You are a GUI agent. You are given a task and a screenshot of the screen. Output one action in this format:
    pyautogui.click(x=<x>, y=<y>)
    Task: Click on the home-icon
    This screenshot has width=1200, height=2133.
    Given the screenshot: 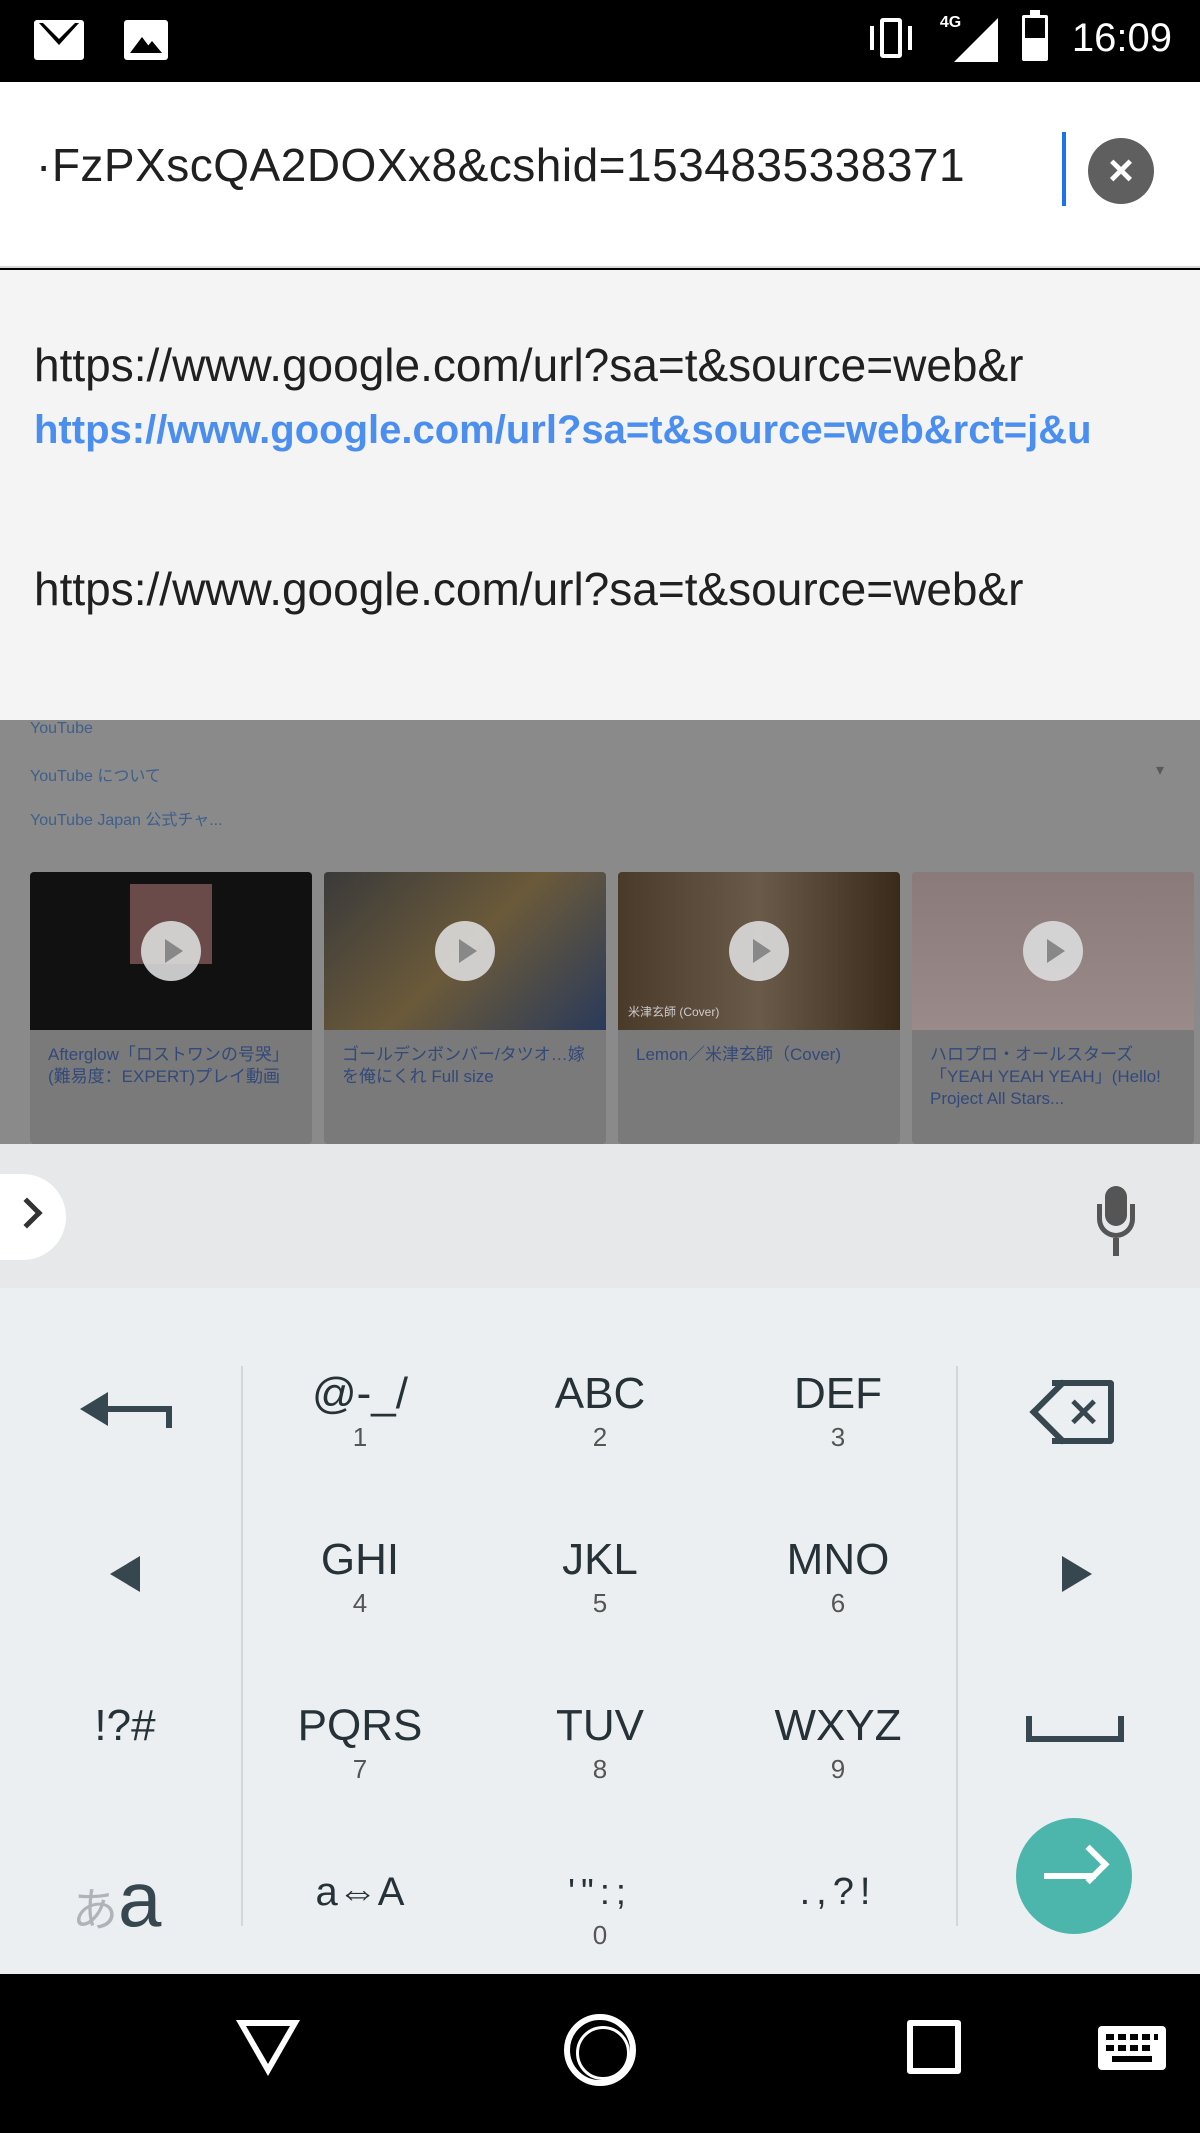 What is the action you would take?
    pyautogui.click(x=600, y=2050)
    